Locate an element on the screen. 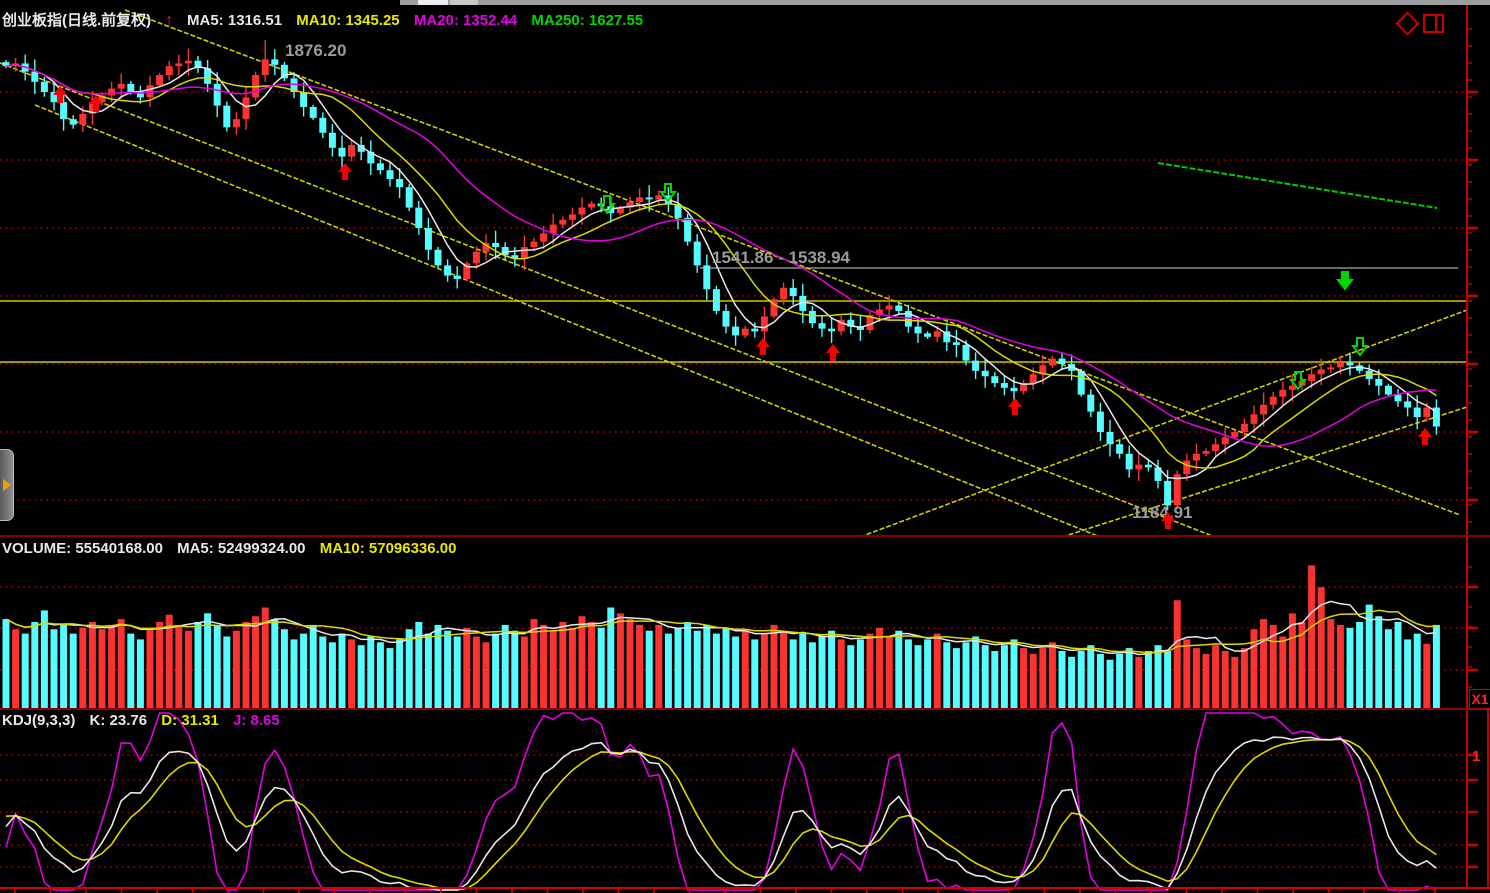  kdj-j-value: J: 8.65 is located at coordinates (256, 720).